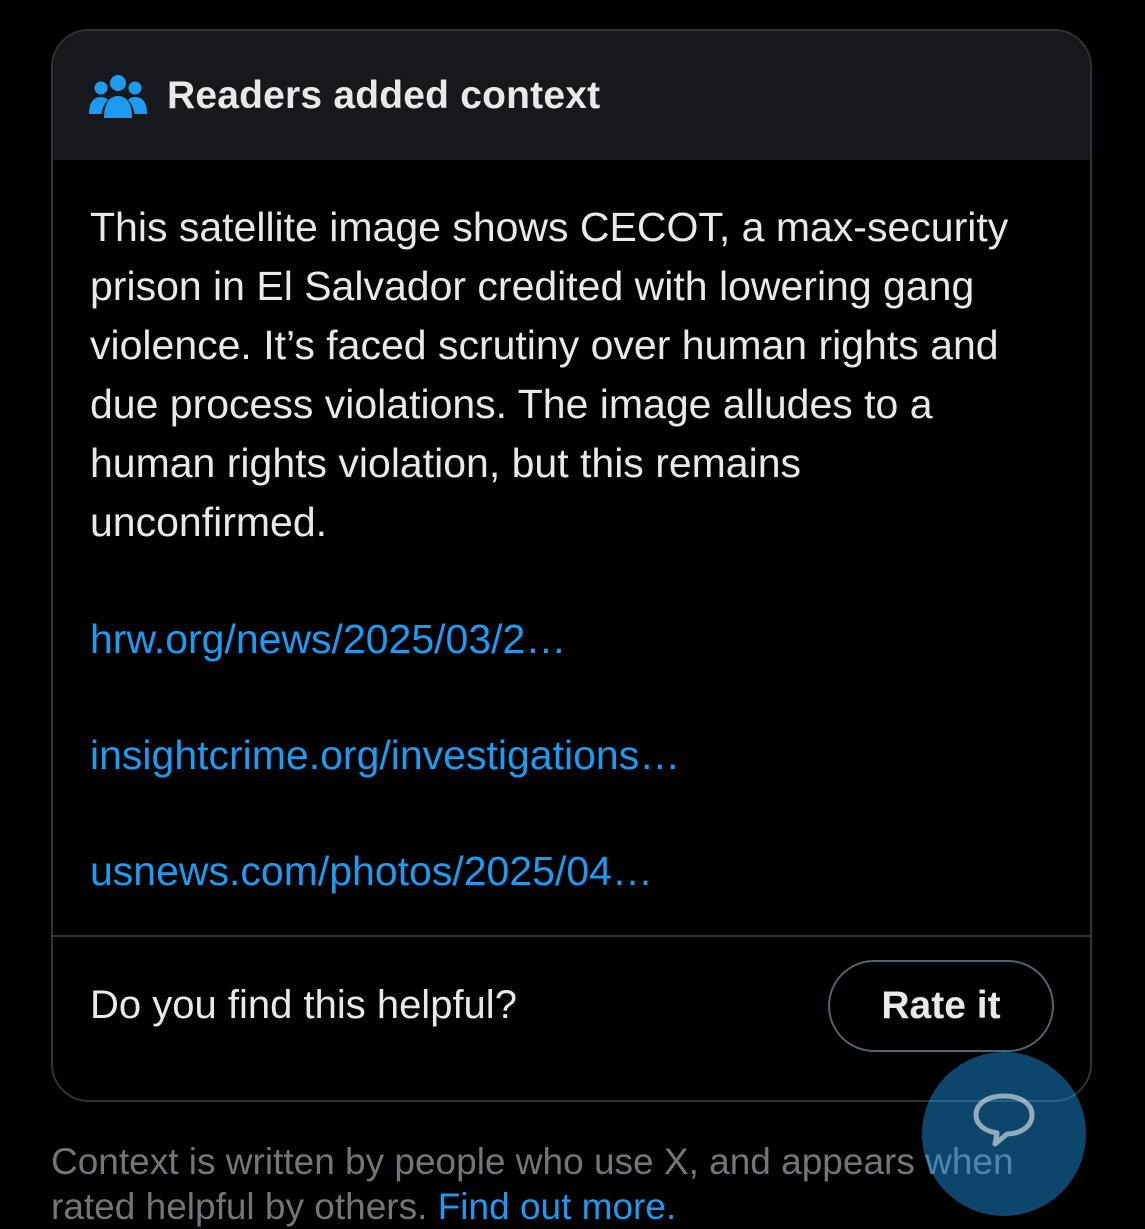  I want to click on helpful-question: Do you find this helpful?, so click(303, 1005).